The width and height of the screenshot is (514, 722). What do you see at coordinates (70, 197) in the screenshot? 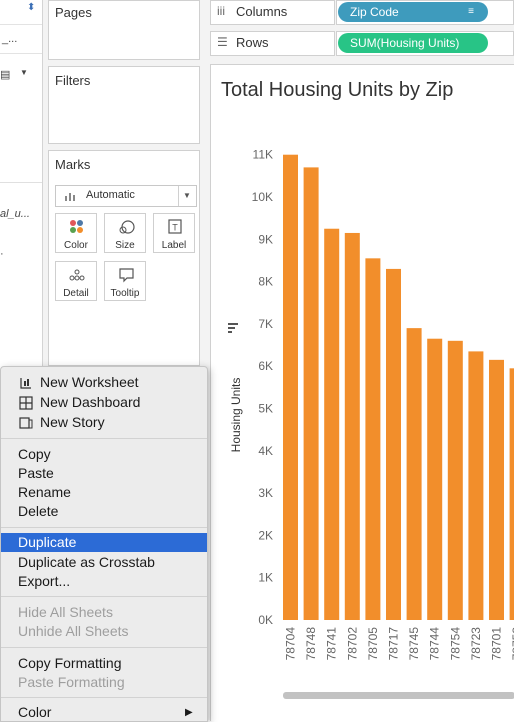
I see `bar-chart-icon` at bounding box center [70, 197].